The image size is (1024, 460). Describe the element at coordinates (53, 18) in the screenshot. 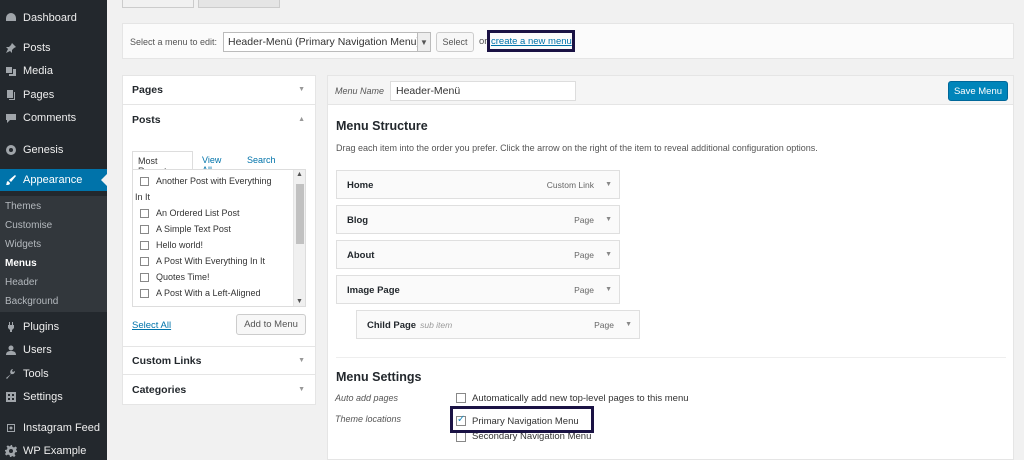

I see `sidebar-item-dashboard: Dashboard` at that location.